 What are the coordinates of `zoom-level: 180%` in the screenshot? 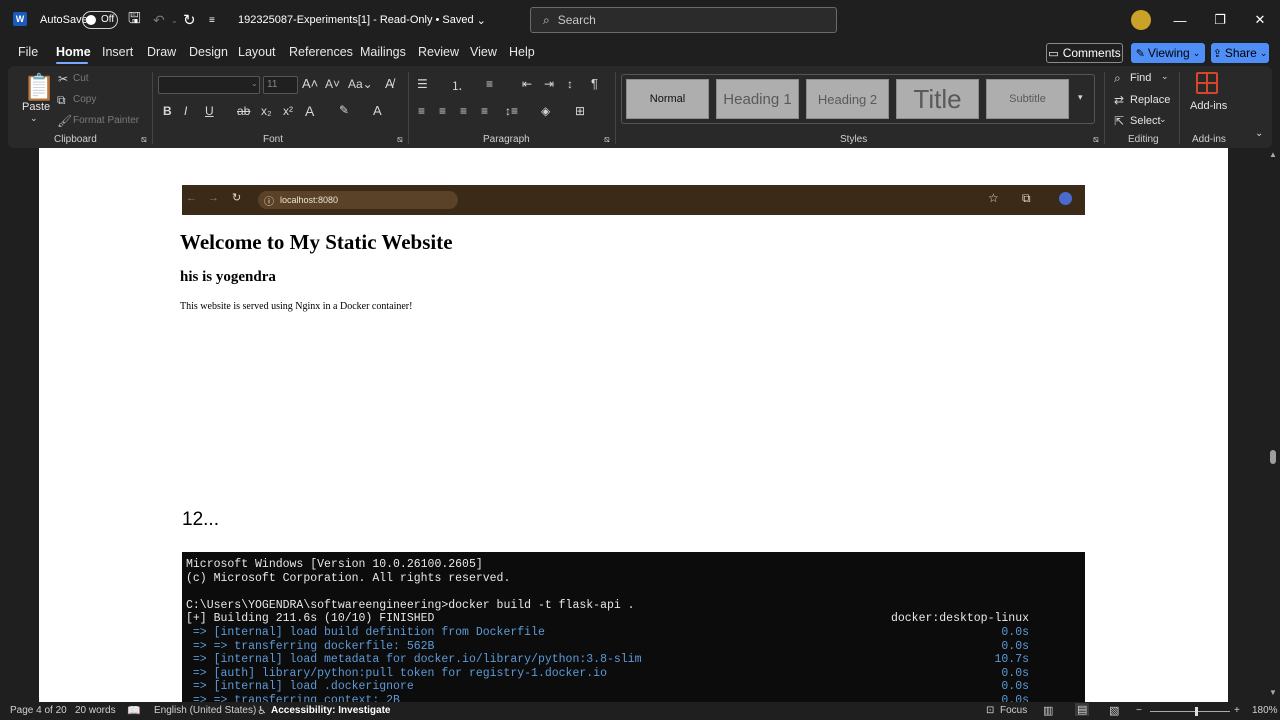 It's located at (1265, 710).